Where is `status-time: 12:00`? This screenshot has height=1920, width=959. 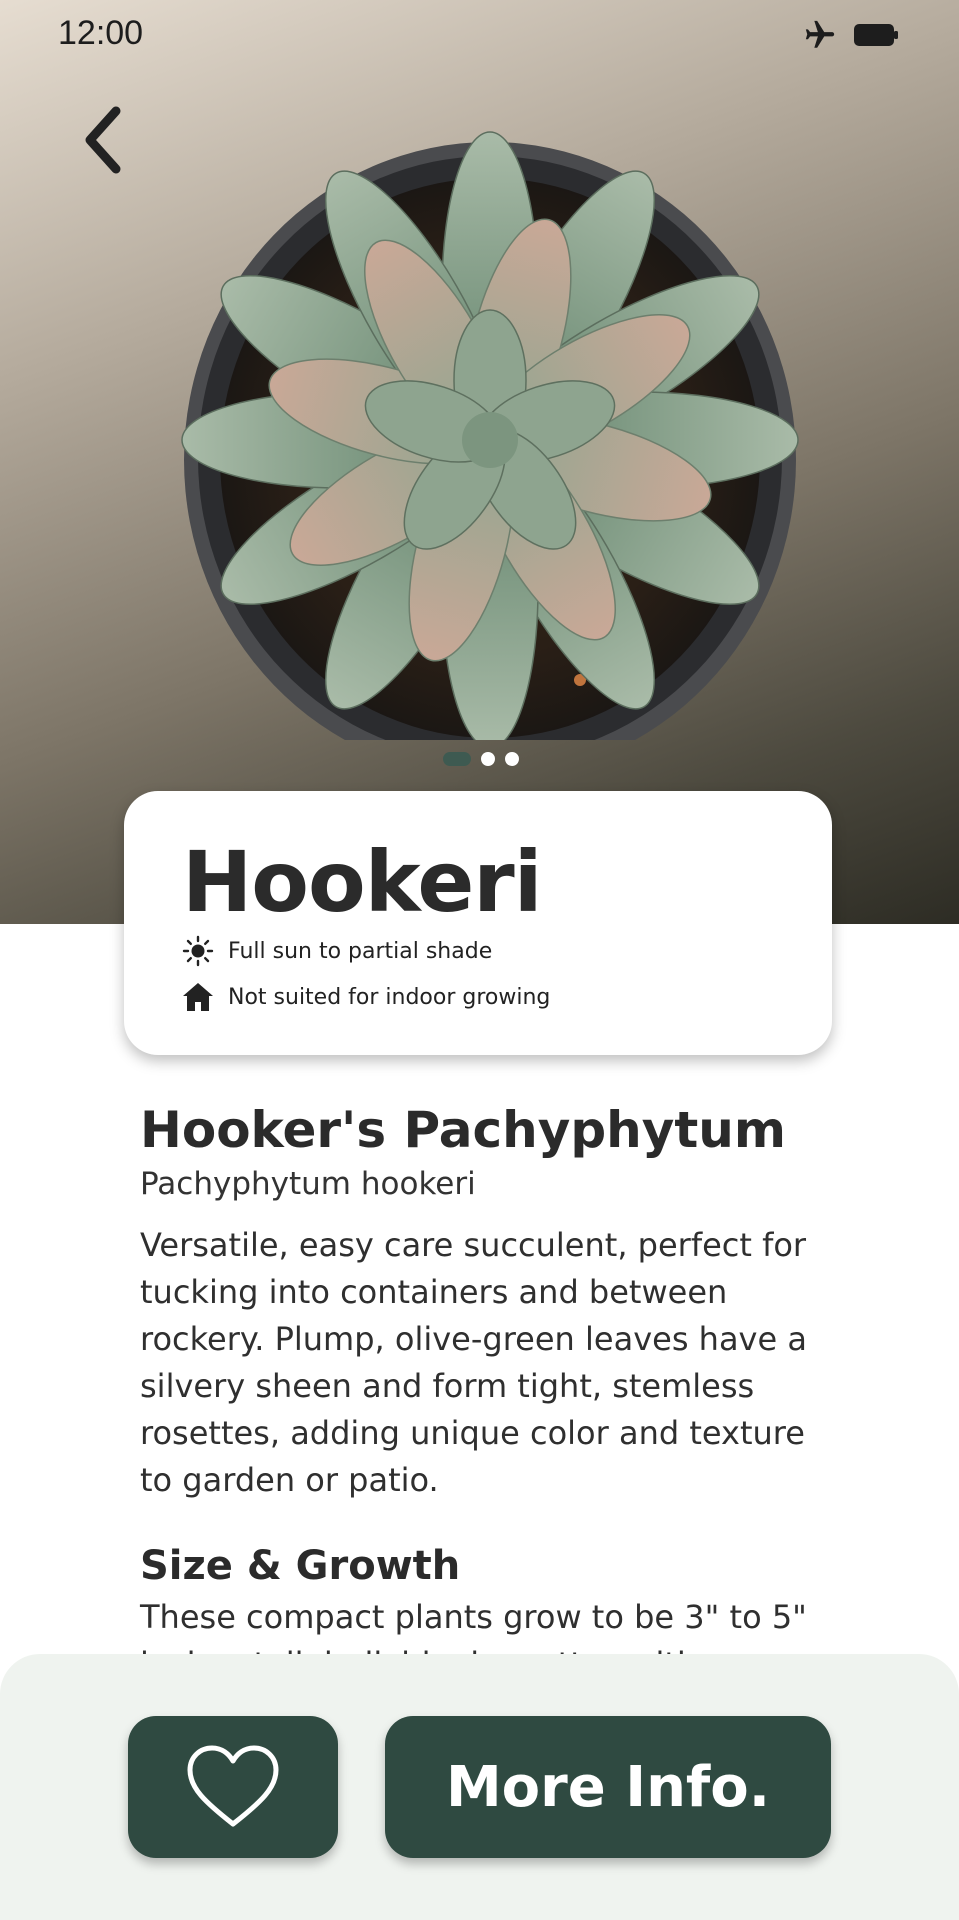 status-time: 12:00 is located at coordinates (101, 33).